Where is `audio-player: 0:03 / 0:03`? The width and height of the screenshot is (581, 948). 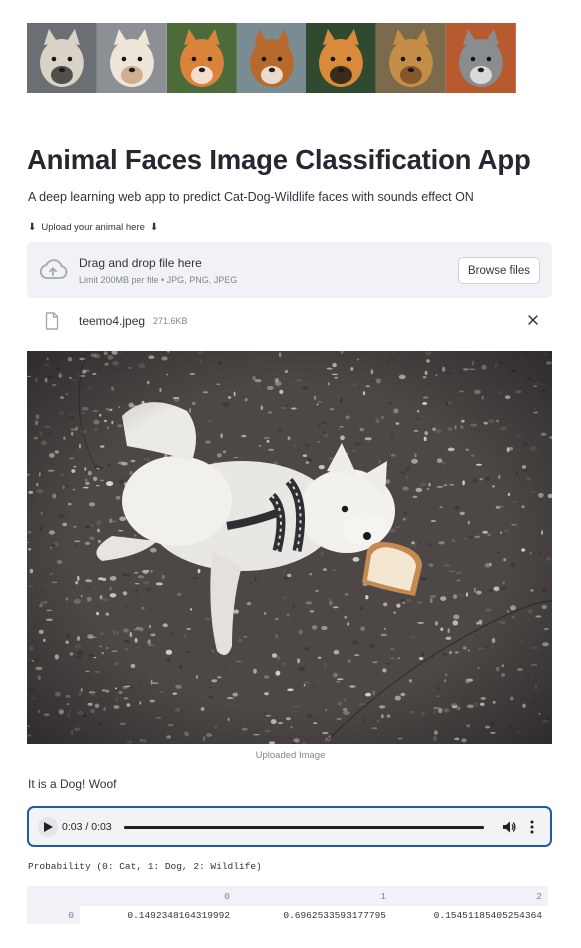 audio-player: 0:03 / 0:03 is located at coordinates (289, 826).